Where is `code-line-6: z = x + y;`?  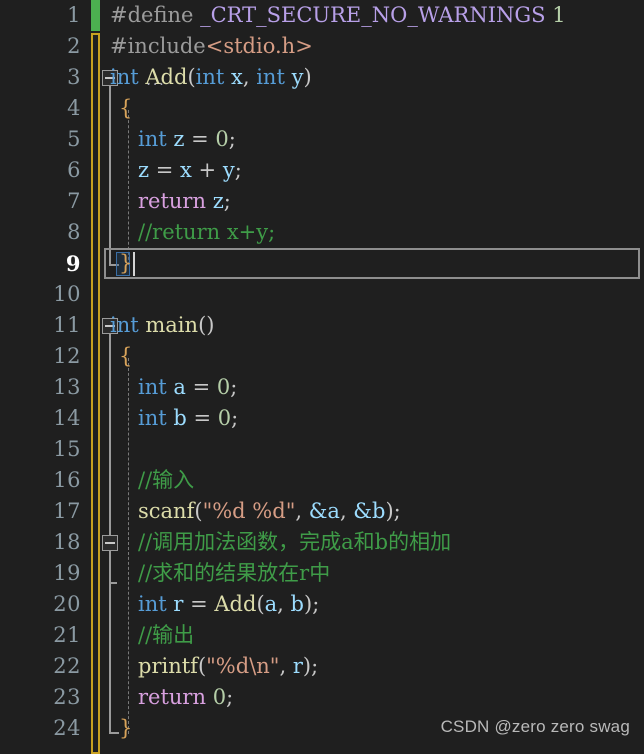
code-line-6: z = x + y; is located at coordinates (190, 170).